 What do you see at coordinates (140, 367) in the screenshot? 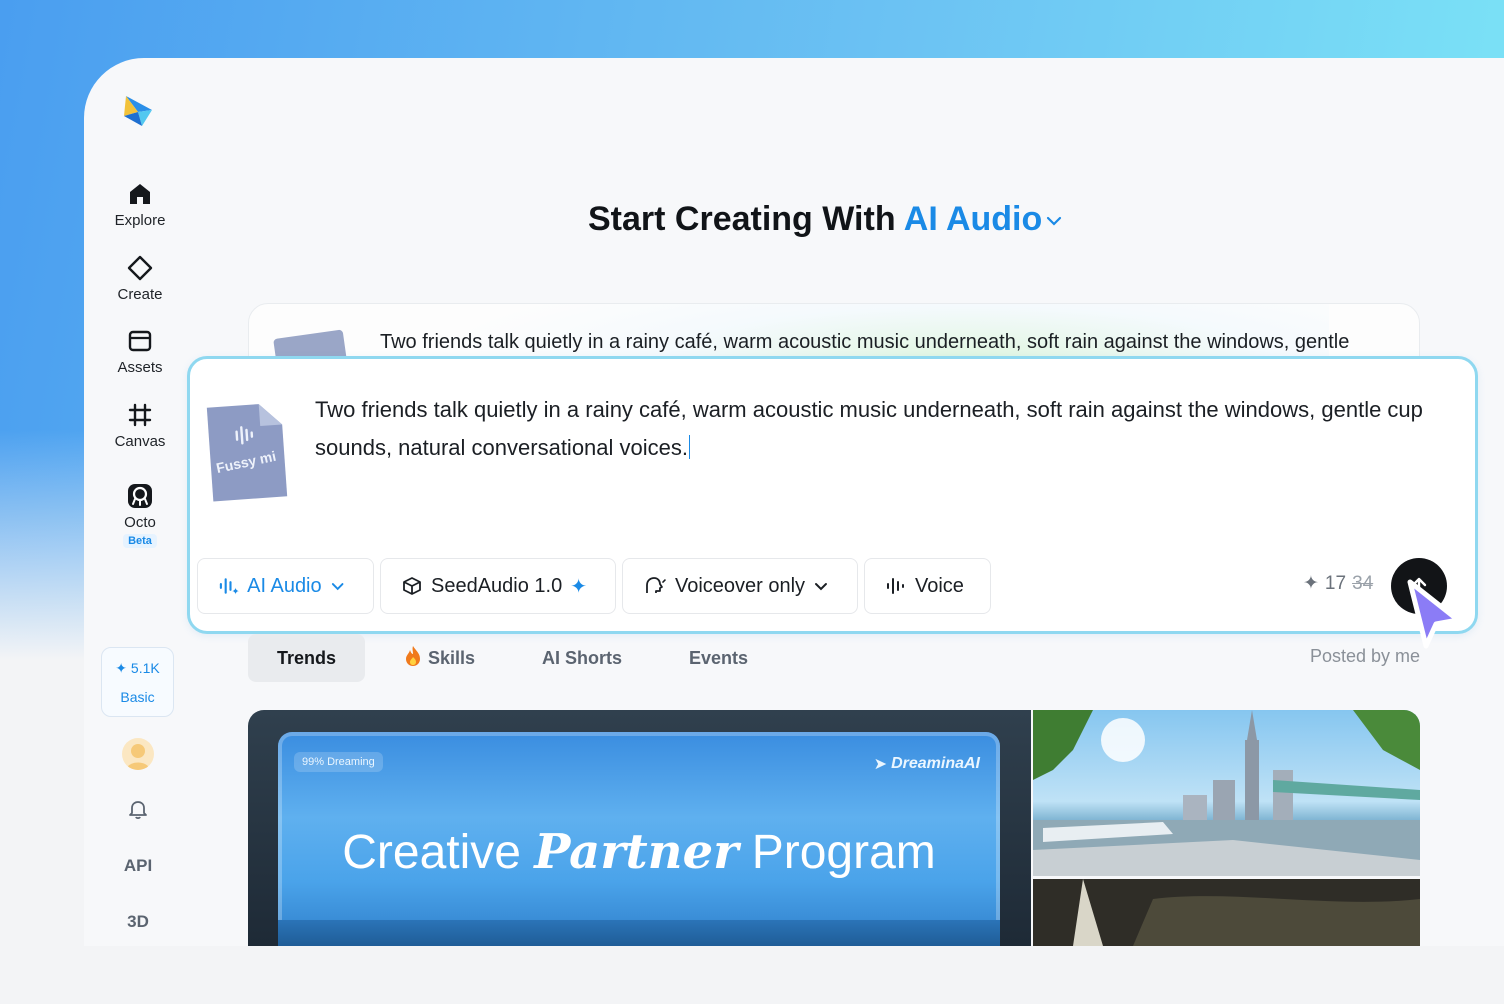
I see `sidebar-item-label: Assets` at bounding box center [140, 367].